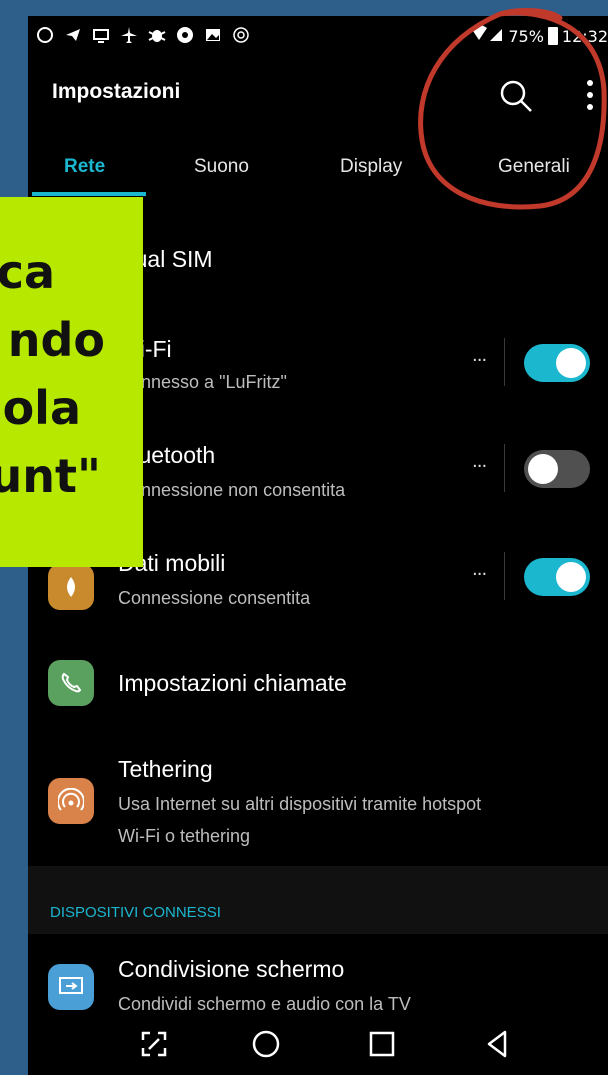  I want to click on whatsapp-icon, so click(45, 35).